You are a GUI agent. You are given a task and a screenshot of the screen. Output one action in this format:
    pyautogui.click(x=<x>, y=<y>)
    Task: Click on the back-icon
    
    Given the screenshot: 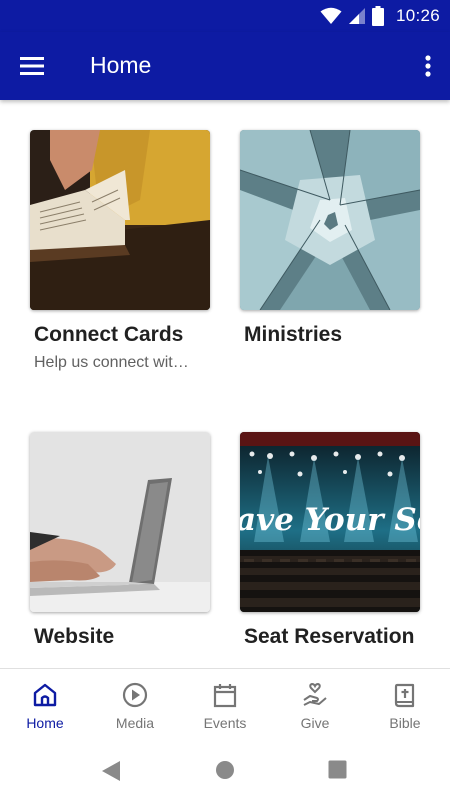 What is the action you would take?
    pyautogui.click(x=111, y=771)
    